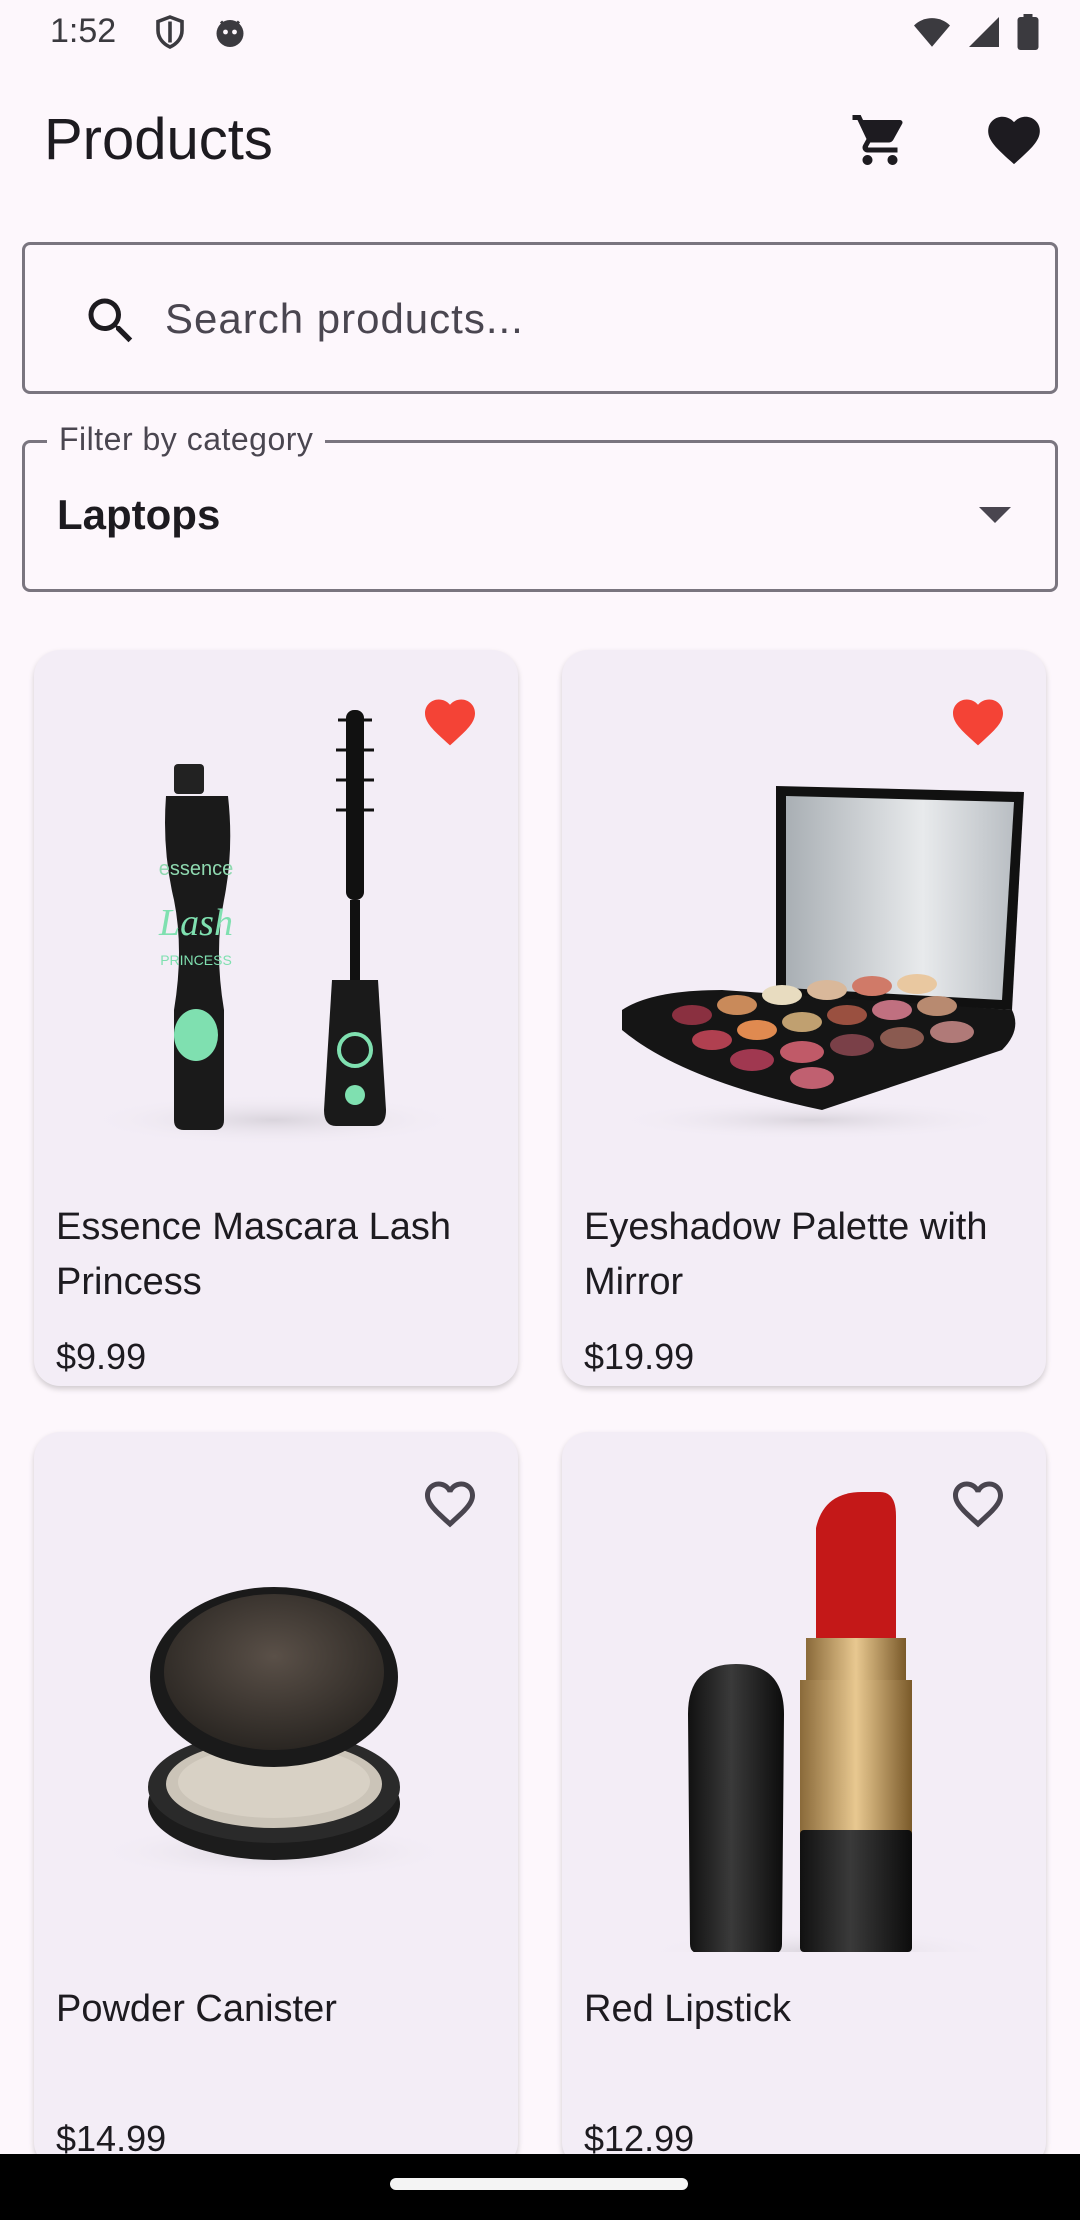 The image size is (1080, 2220). I want to click on category-selected-value: Laptops, so click(139, 514).